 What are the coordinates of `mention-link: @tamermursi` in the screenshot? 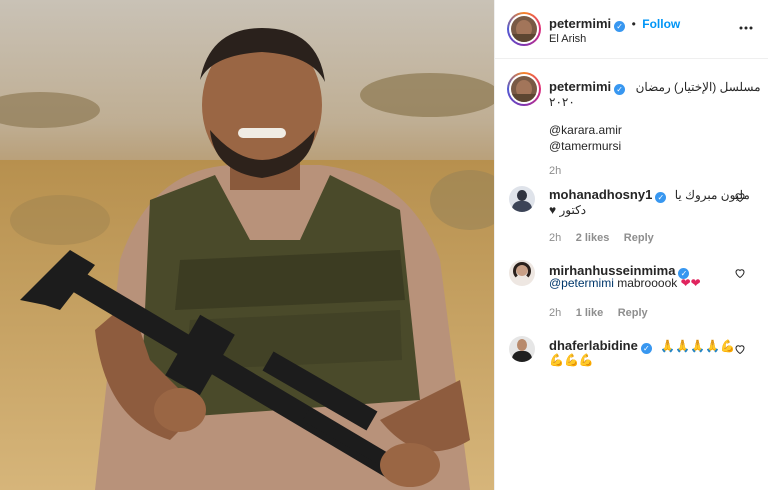 It's located at (585, 146).